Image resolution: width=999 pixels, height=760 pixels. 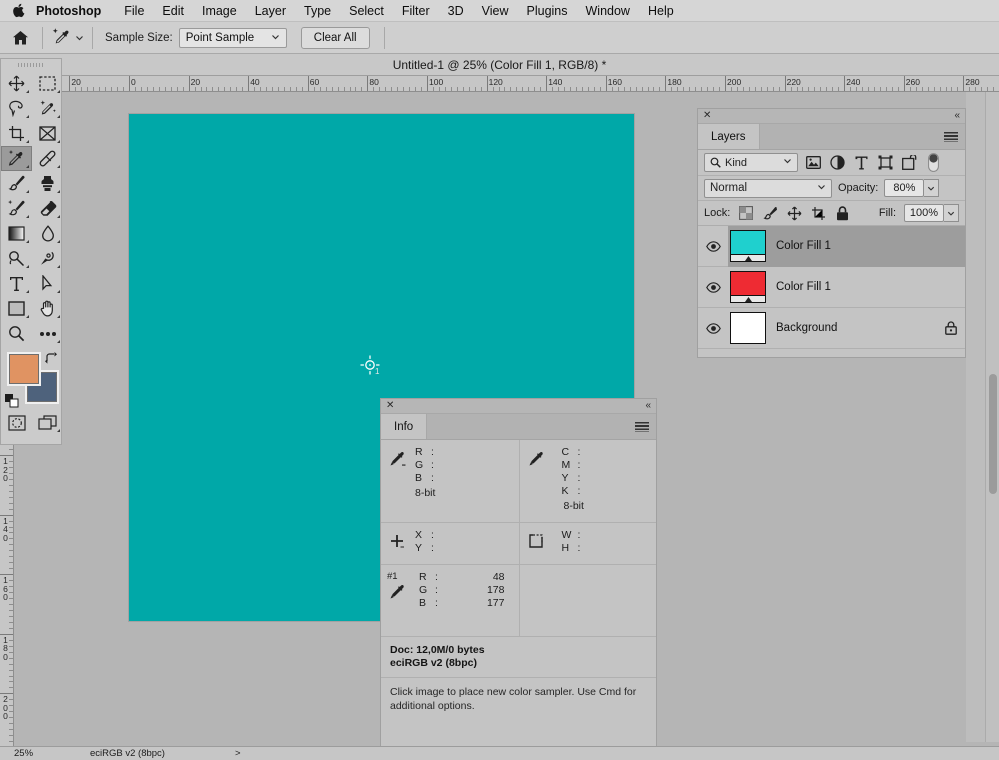 I want to click on info-dimensions-readout: W: H:, so click(x=587, y=543).